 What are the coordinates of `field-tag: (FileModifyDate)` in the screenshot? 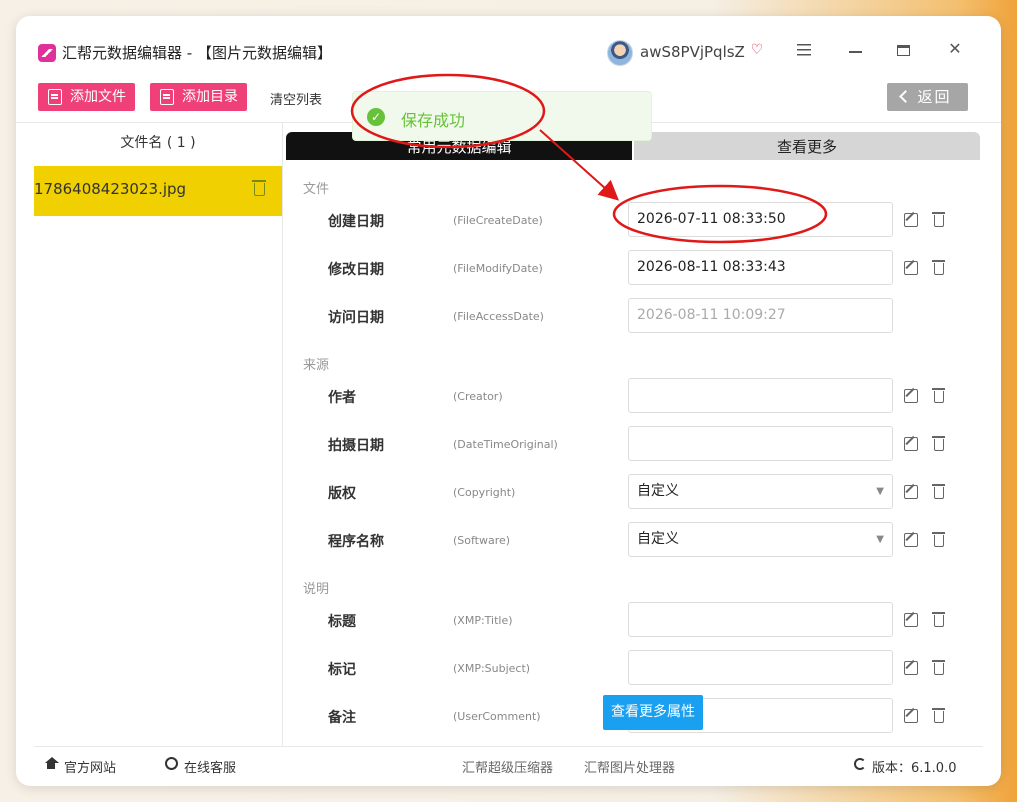 It's located at (498, 268).